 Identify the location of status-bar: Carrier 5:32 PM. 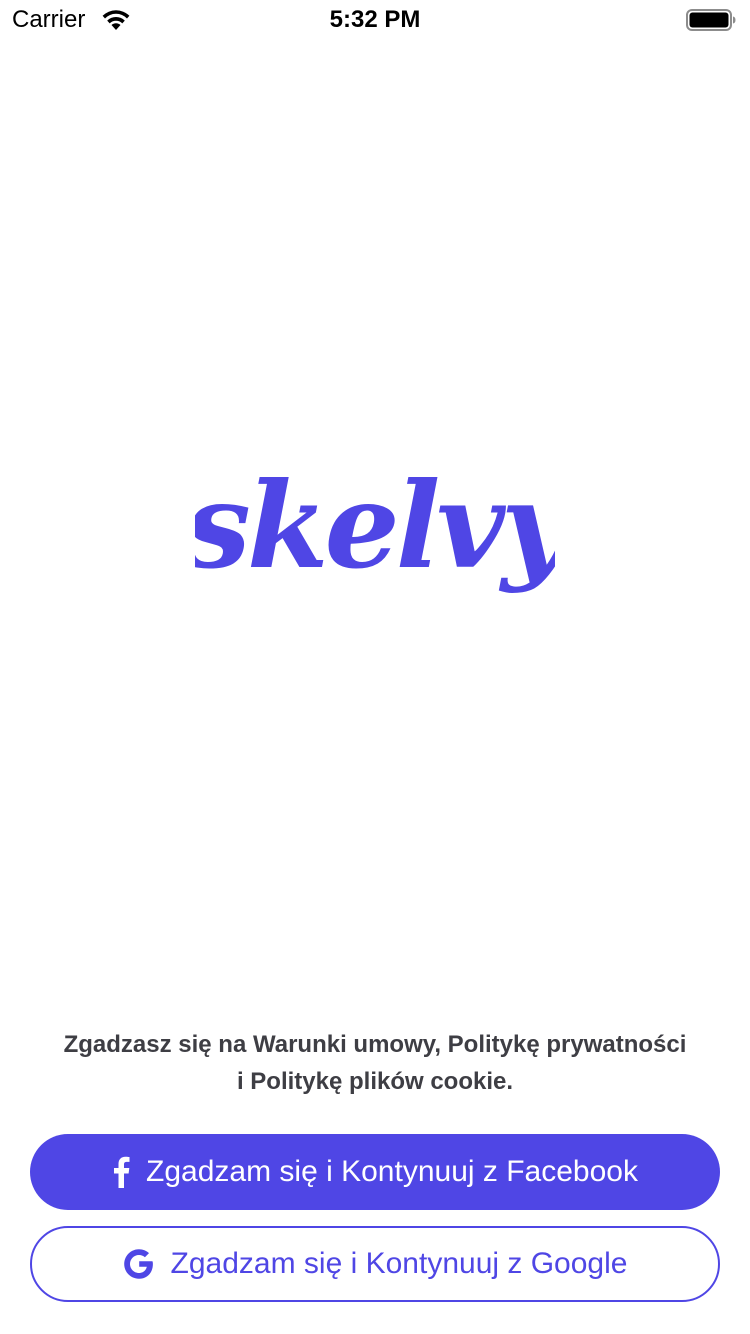
(375, 20).